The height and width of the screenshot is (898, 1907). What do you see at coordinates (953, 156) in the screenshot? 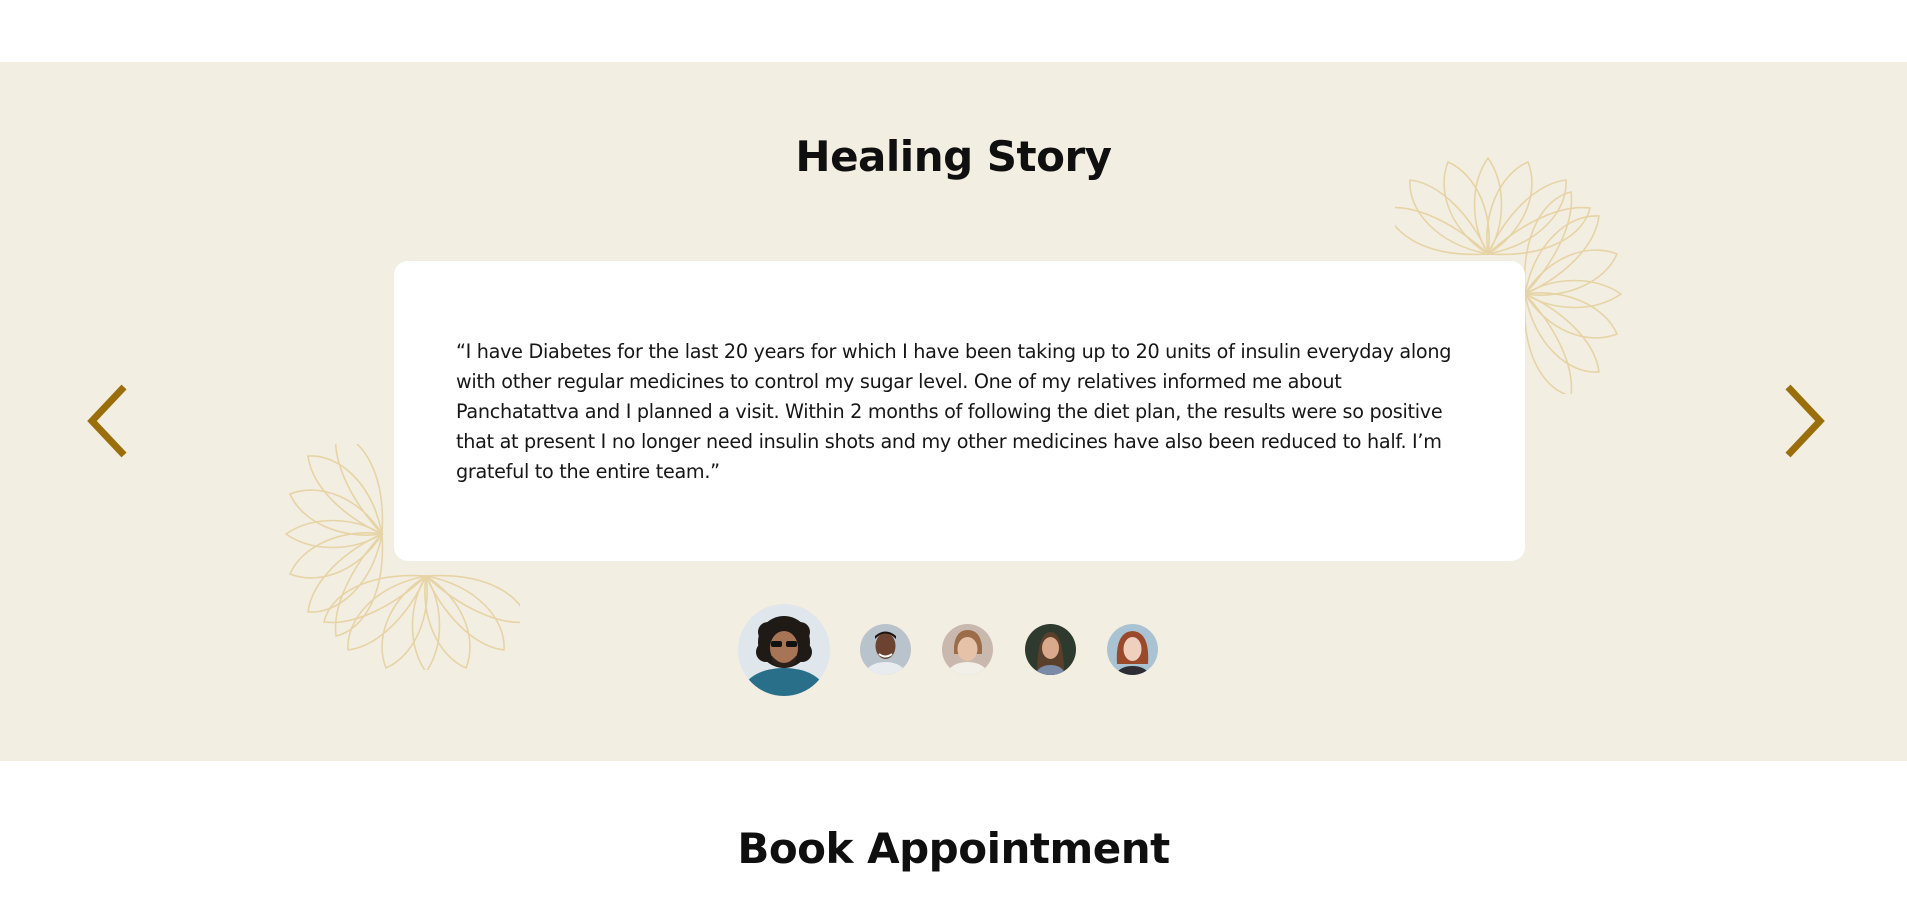
I see `section-title: Healing Story` at bounding box center [953, 156].